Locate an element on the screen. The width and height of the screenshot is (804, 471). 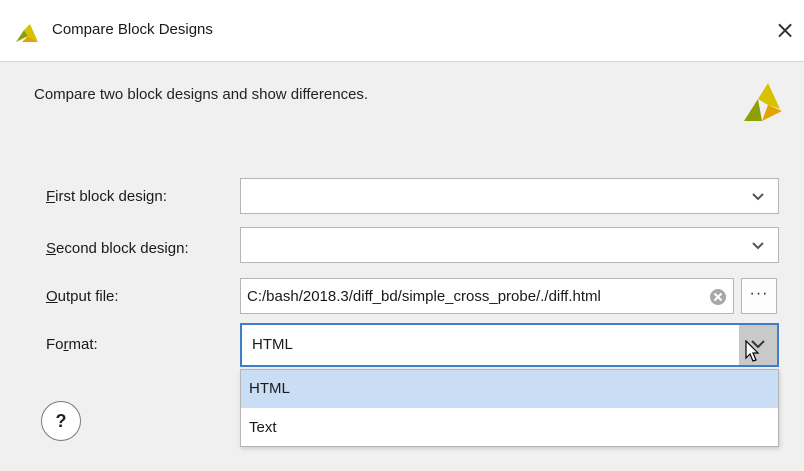
first-block-design-combo is located at coordinates (509, 196).